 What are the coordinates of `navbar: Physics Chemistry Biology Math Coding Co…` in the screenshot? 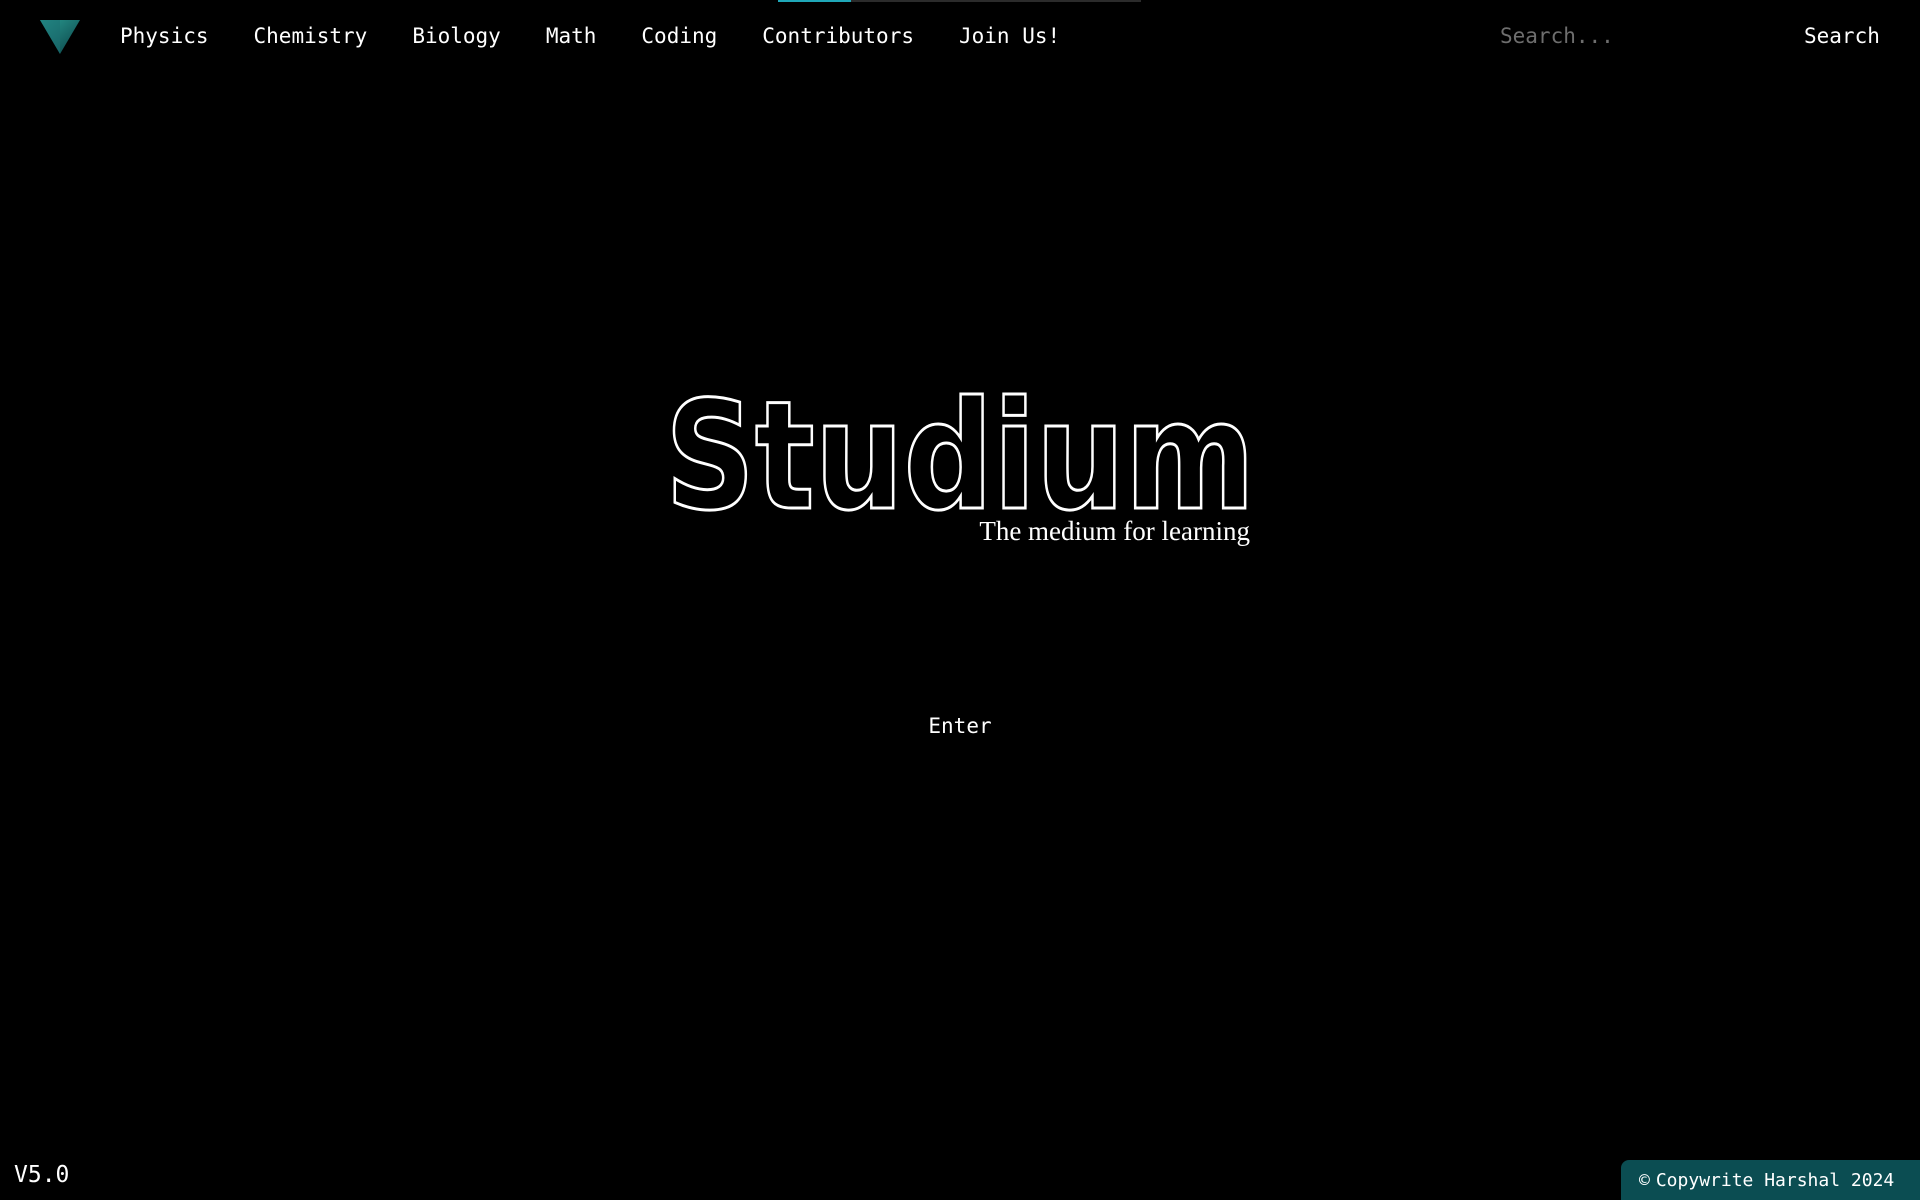 It's located at (960, 36).